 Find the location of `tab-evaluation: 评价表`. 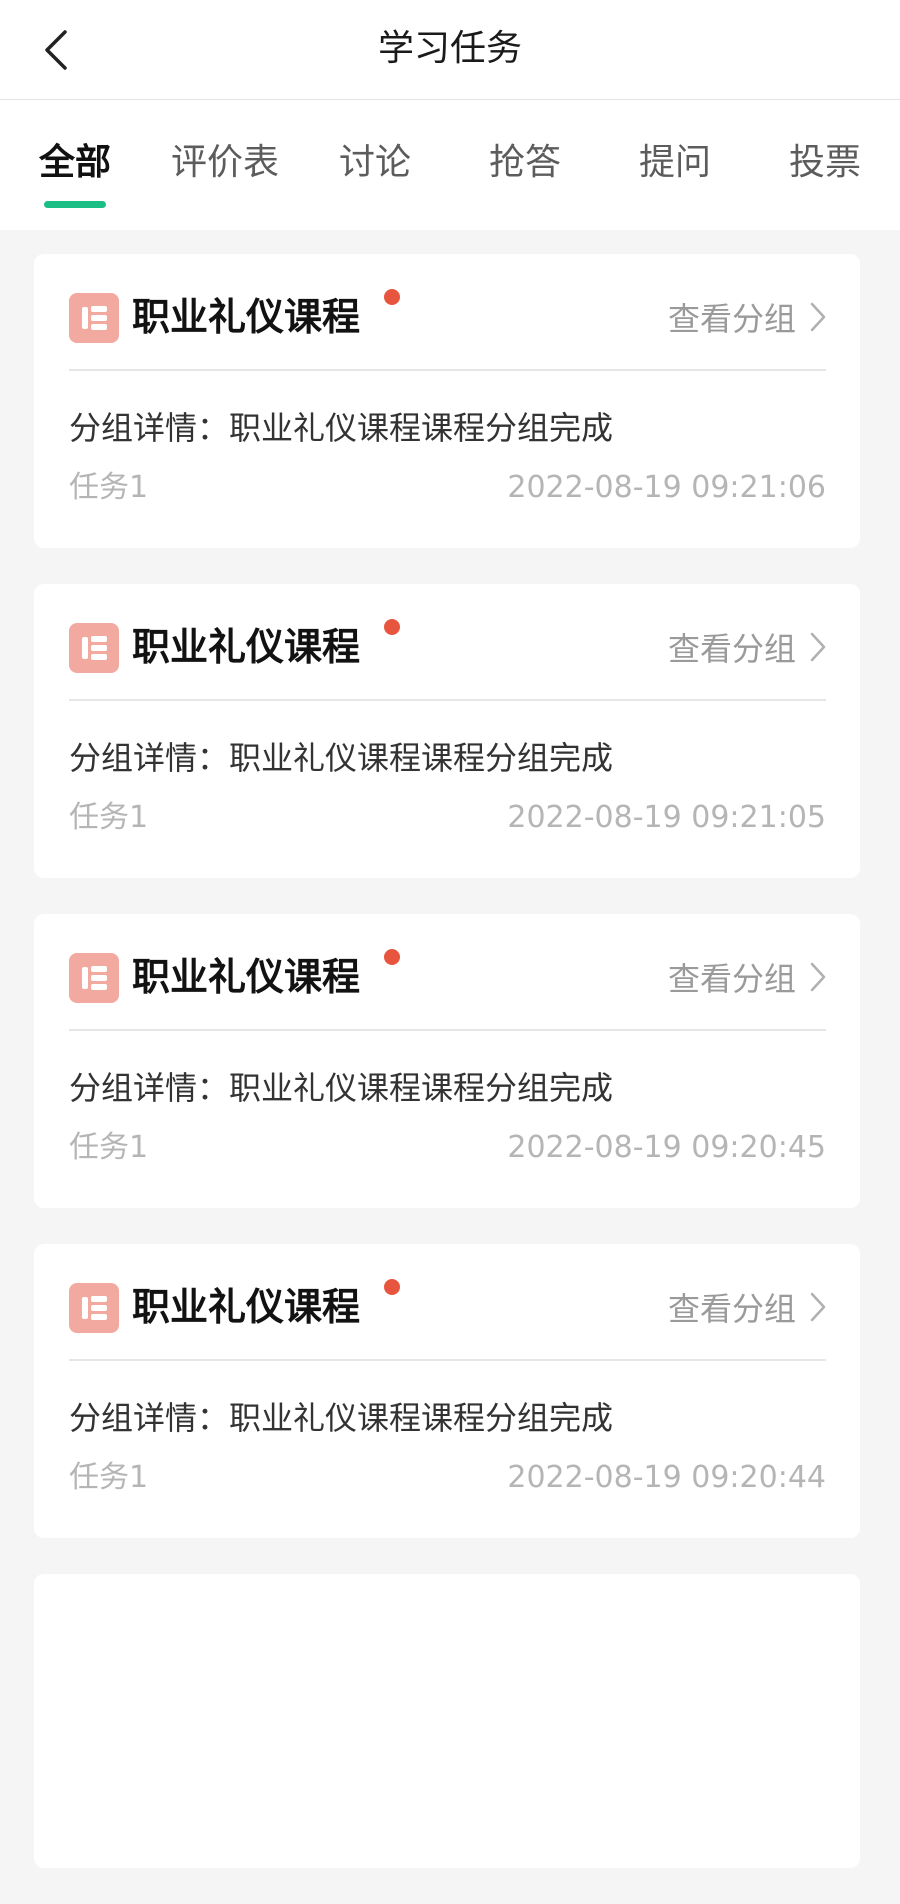

tab-evaluation: 评价表 is located at coordinates (225, 163).